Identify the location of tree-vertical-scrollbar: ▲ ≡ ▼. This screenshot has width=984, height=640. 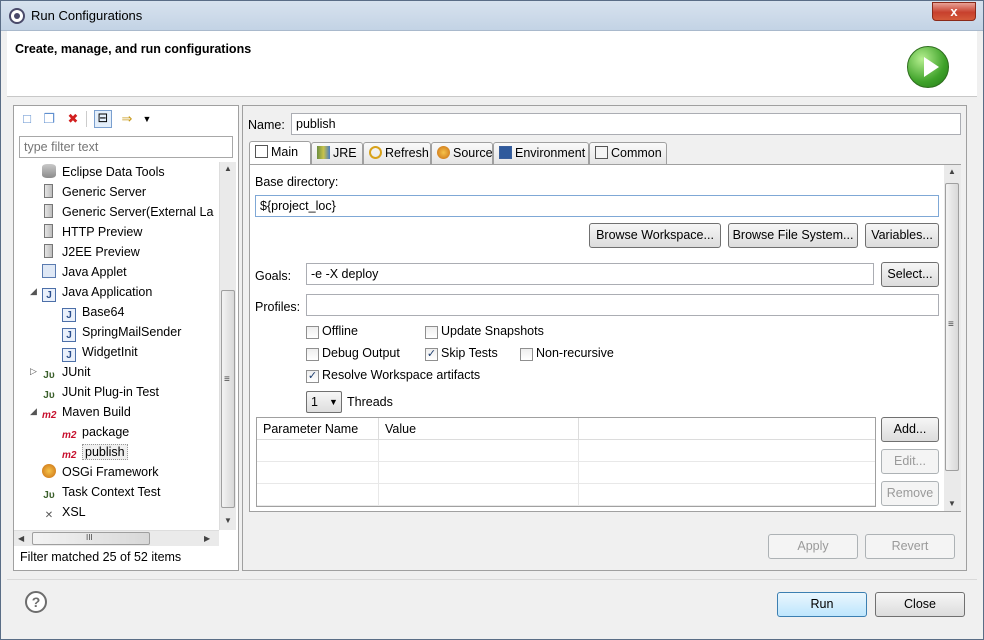
(227, 346).